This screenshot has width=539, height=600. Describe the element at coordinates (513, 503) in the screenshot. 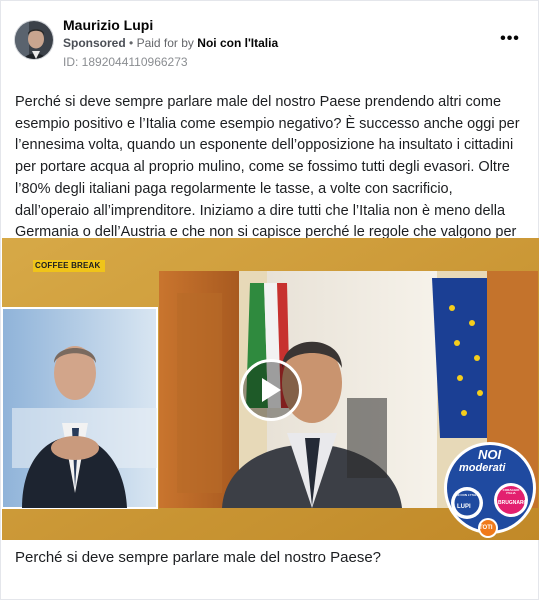

I see `logo-text-right: BRUGNARO` at that location.